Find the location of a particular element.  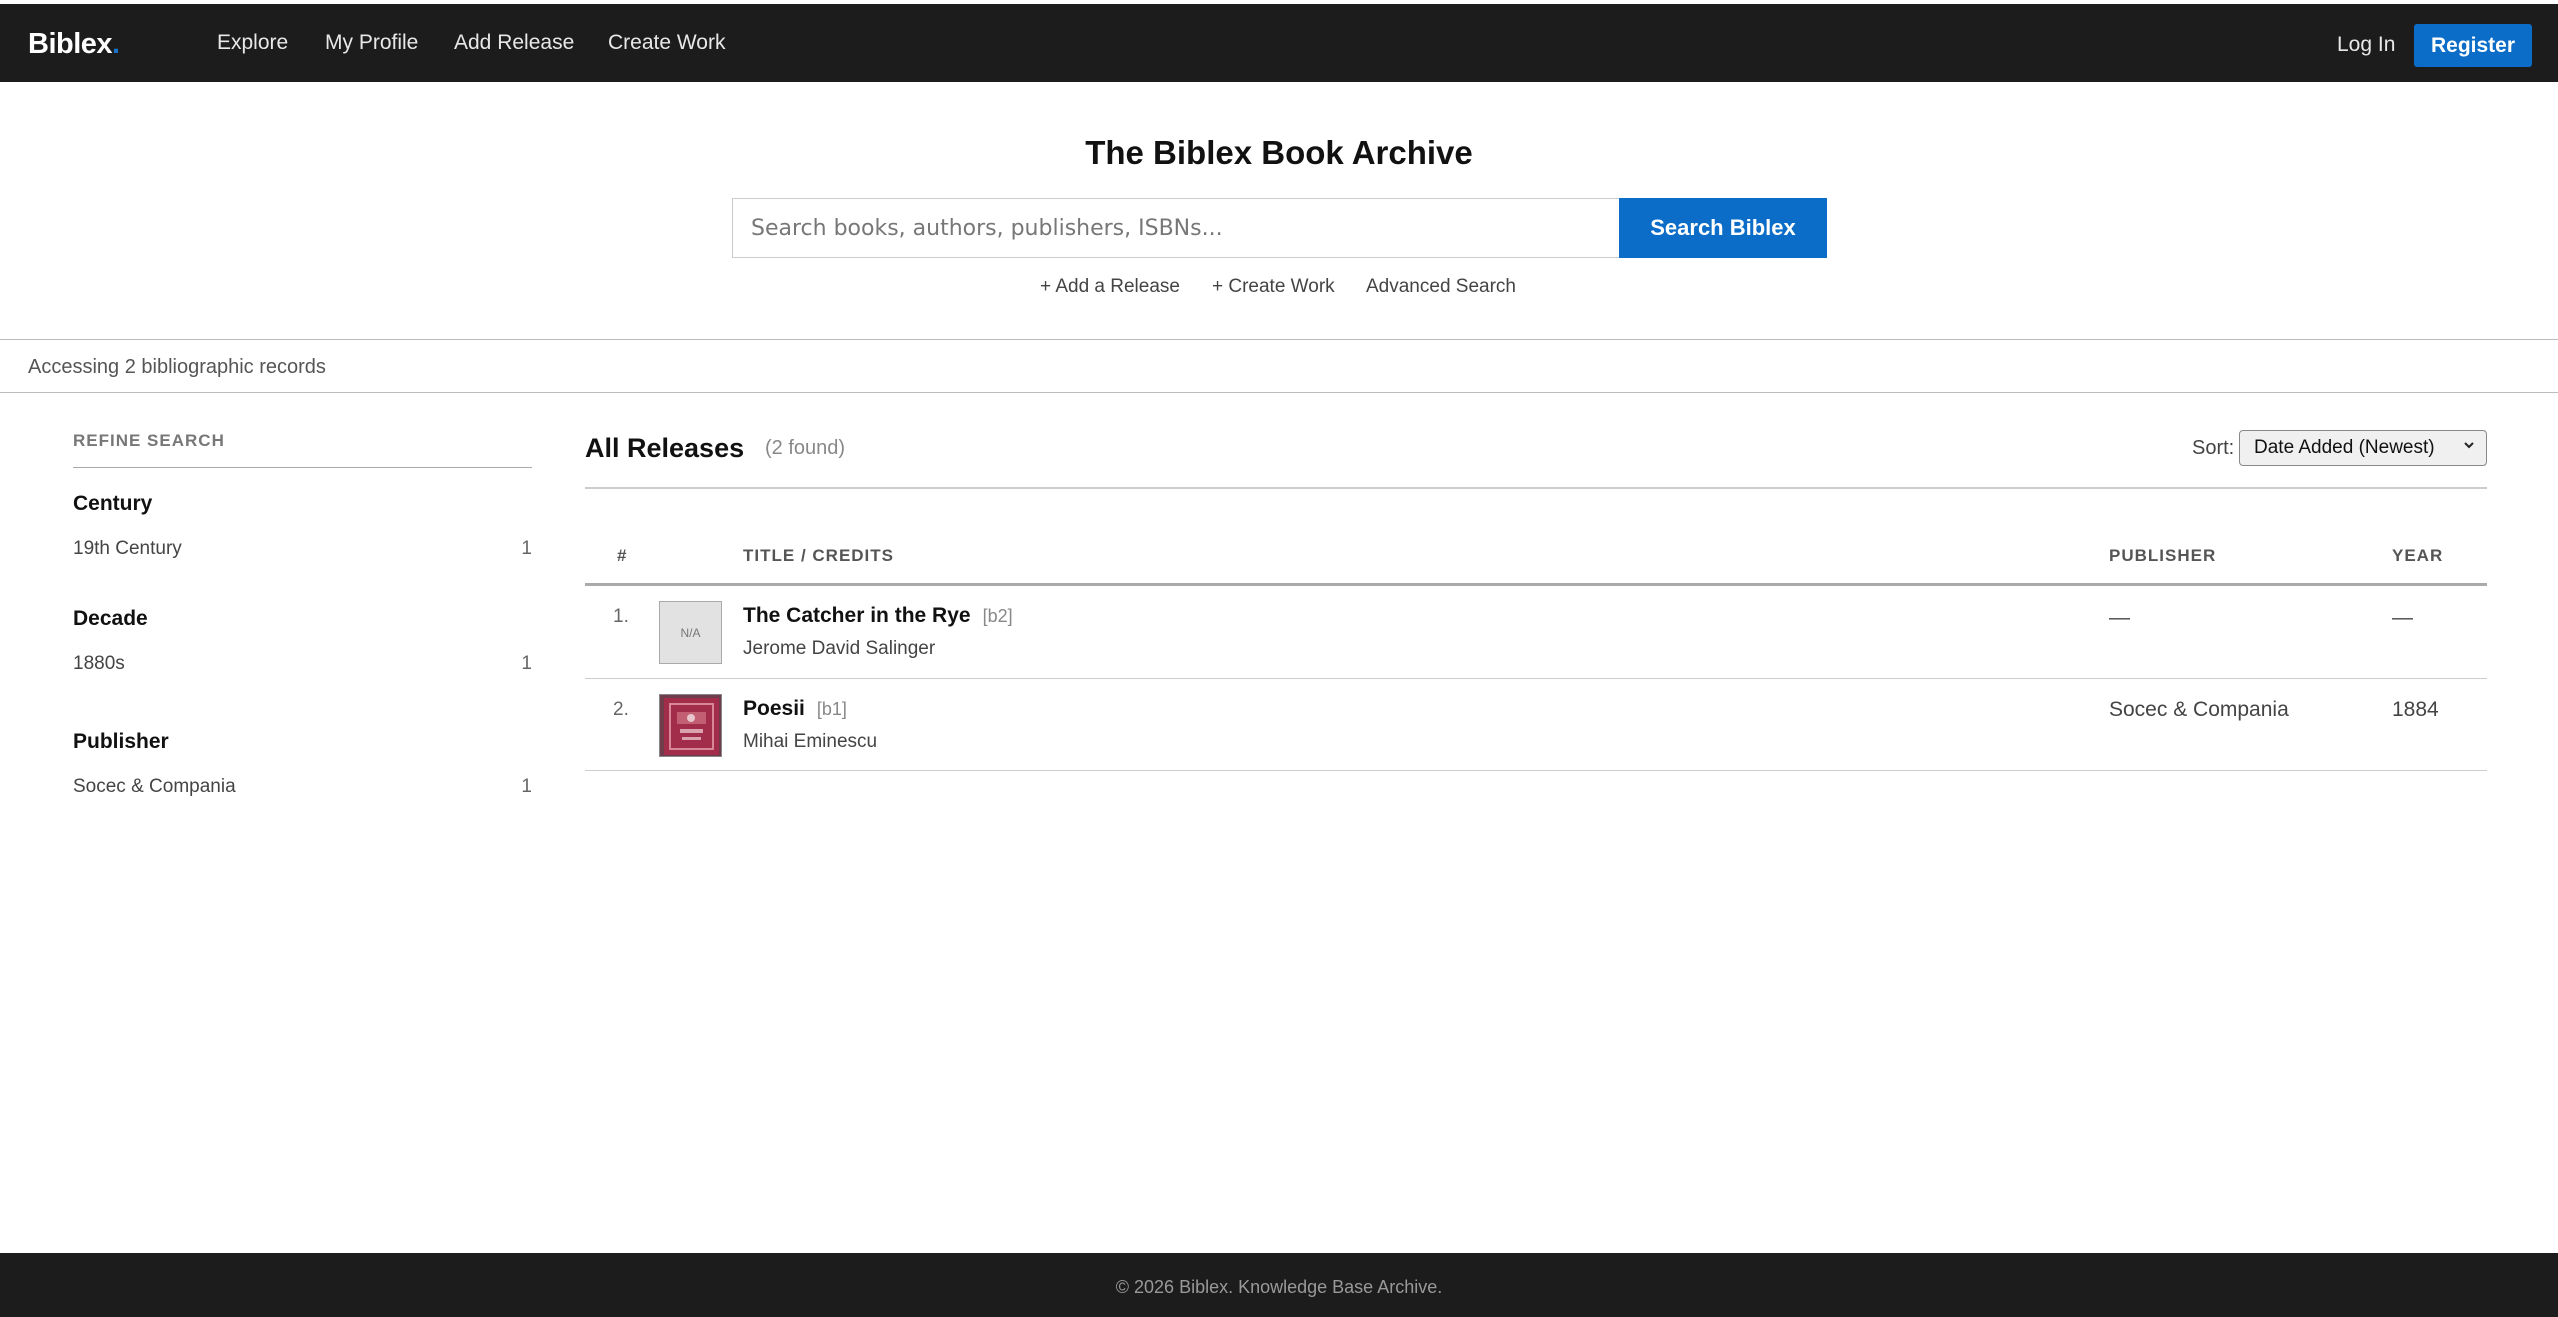

login-link: Log In is located at coordinates (2366, 45).